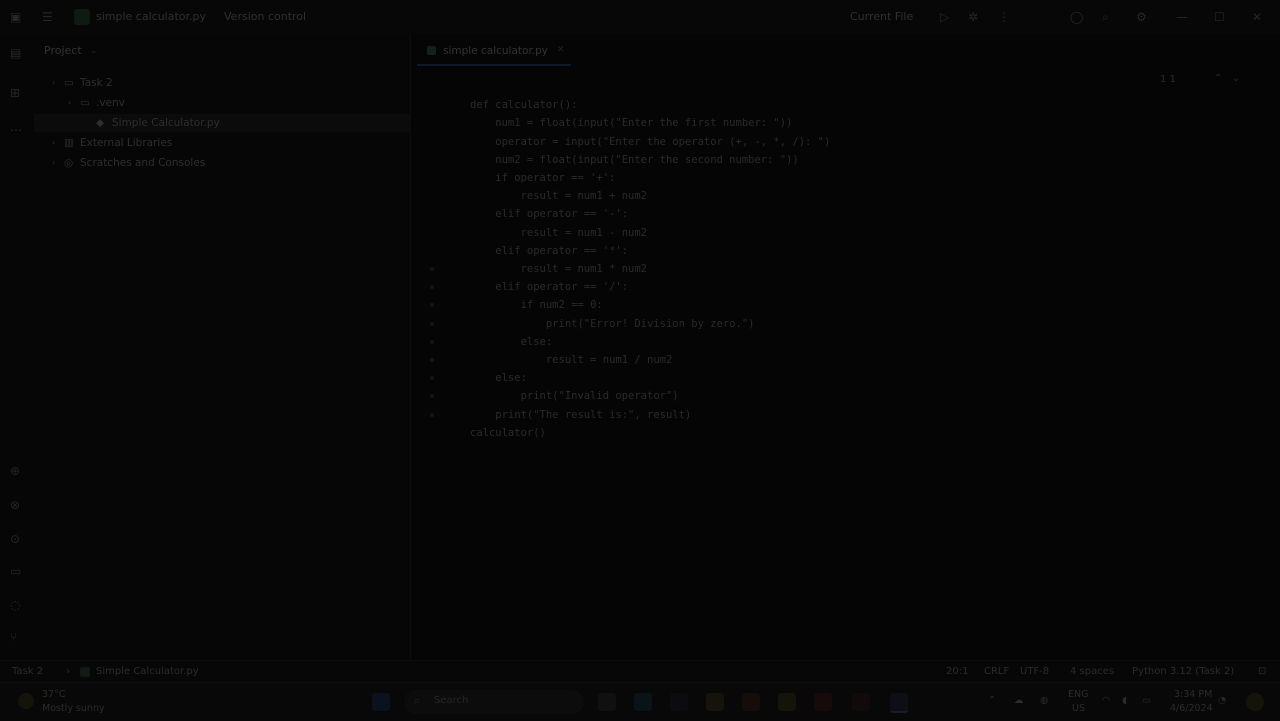  I want to click on weather-temp: 37°C, so click(53, 694).